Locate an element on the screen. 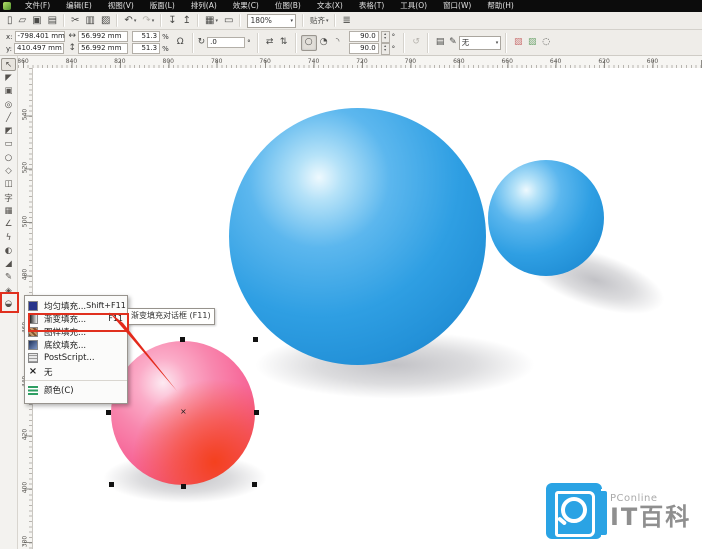 This screenshot has height=549, width=702. paste-button: ▨ is located at coordinates (105, 20).